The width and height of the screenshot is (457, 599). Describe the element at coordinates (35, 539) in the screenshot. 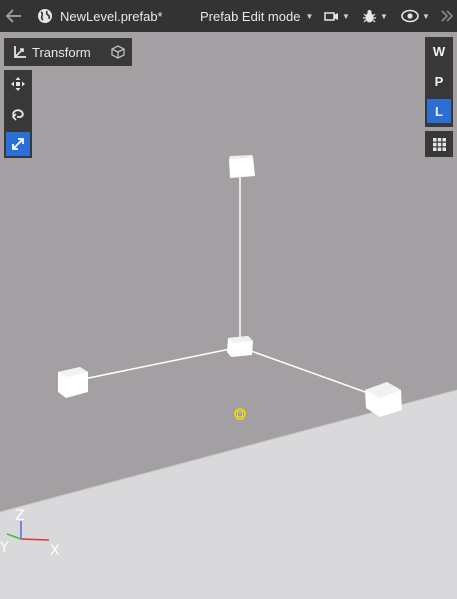

I see `orientation-x-axis` at that location.